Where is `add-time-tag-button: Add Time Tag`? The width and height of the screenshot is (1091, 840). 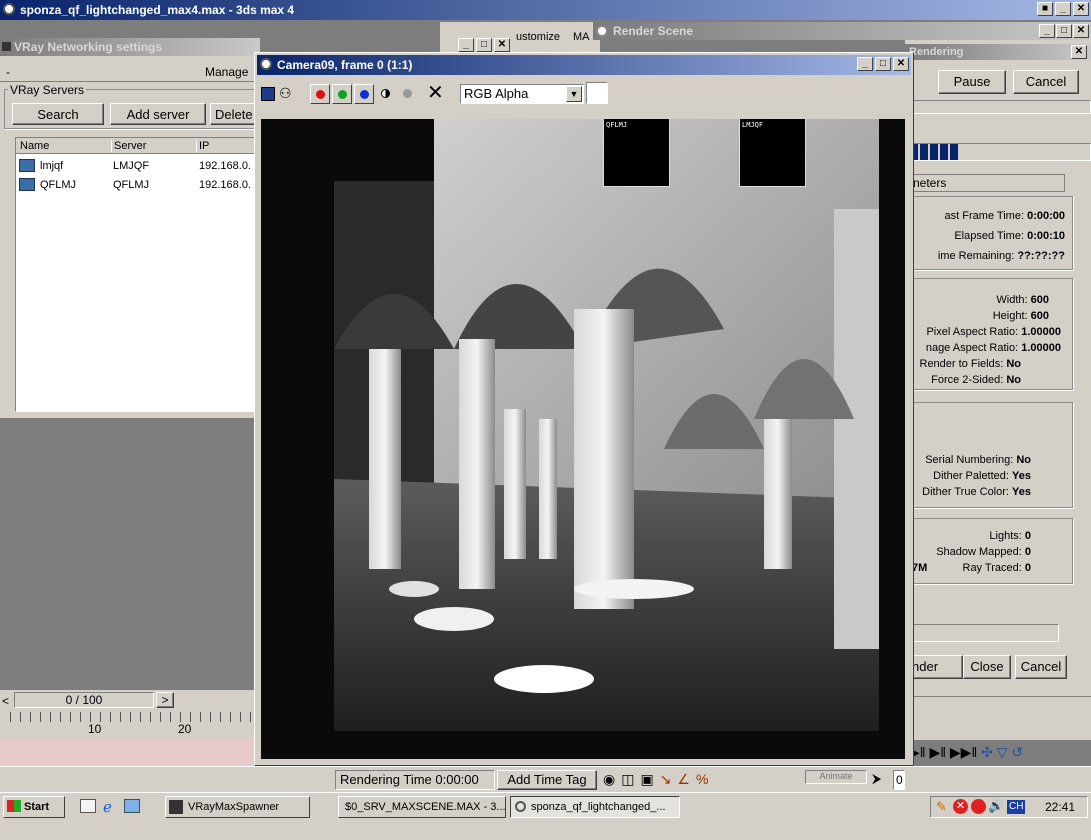
add-time-tag-button: Add Time Tag is located at coordinates (547, 780).